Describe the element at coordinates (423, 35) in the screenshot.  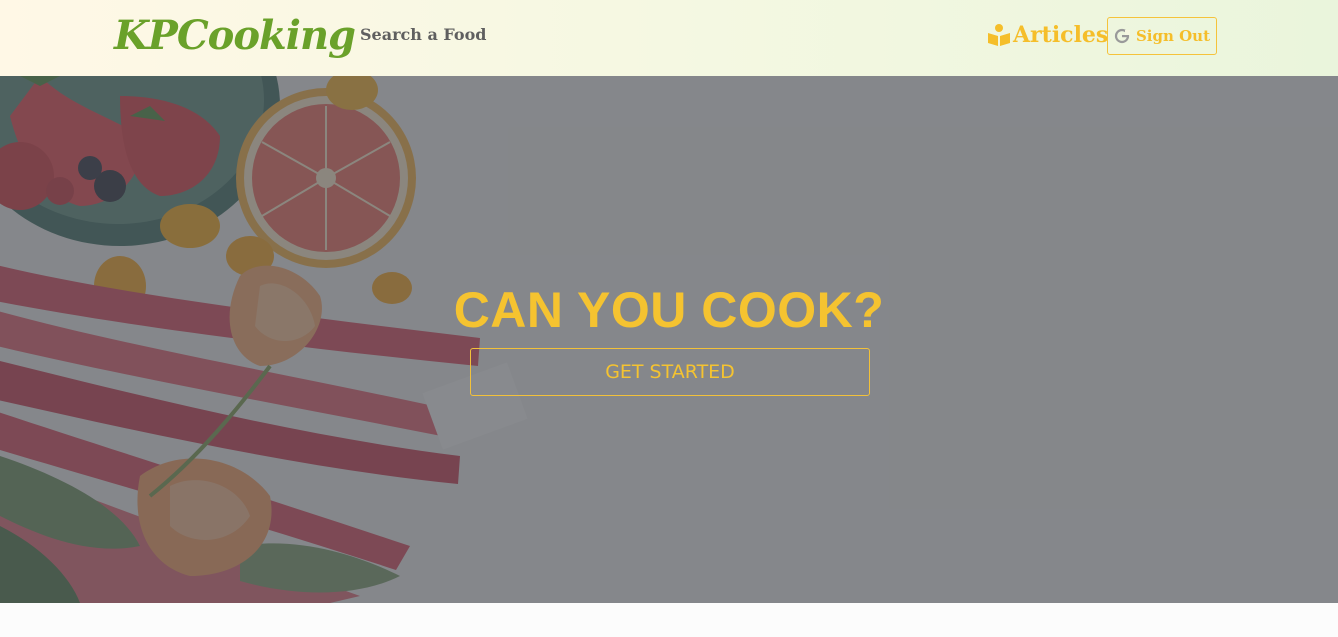
I see `nav-link-search-food: Search a Food` at that location.